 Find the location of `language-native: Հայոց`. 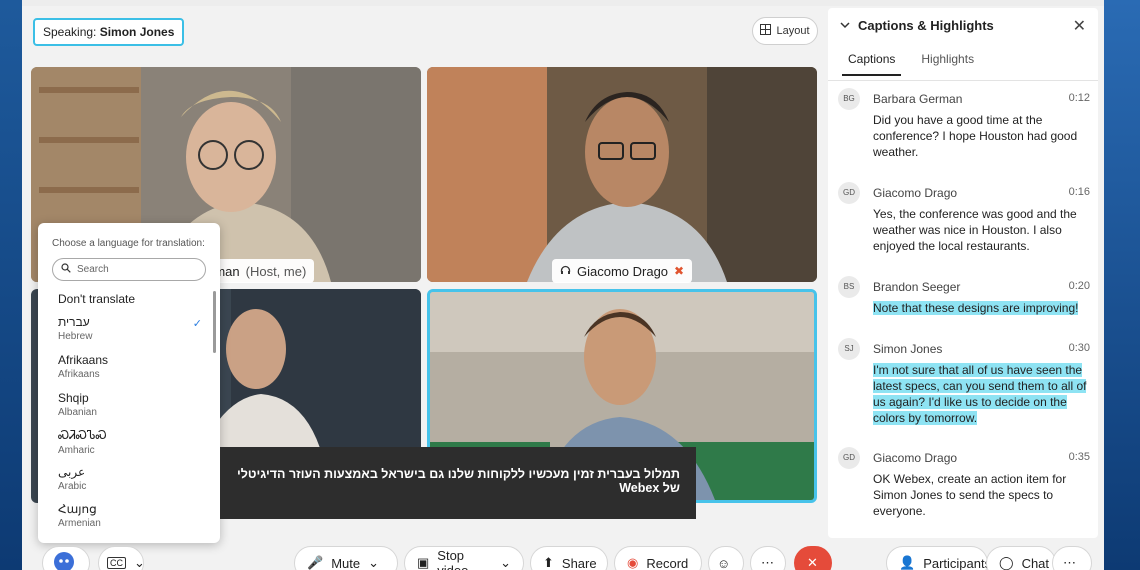

language-native: Հայոց is located at coordinates (77, 509).